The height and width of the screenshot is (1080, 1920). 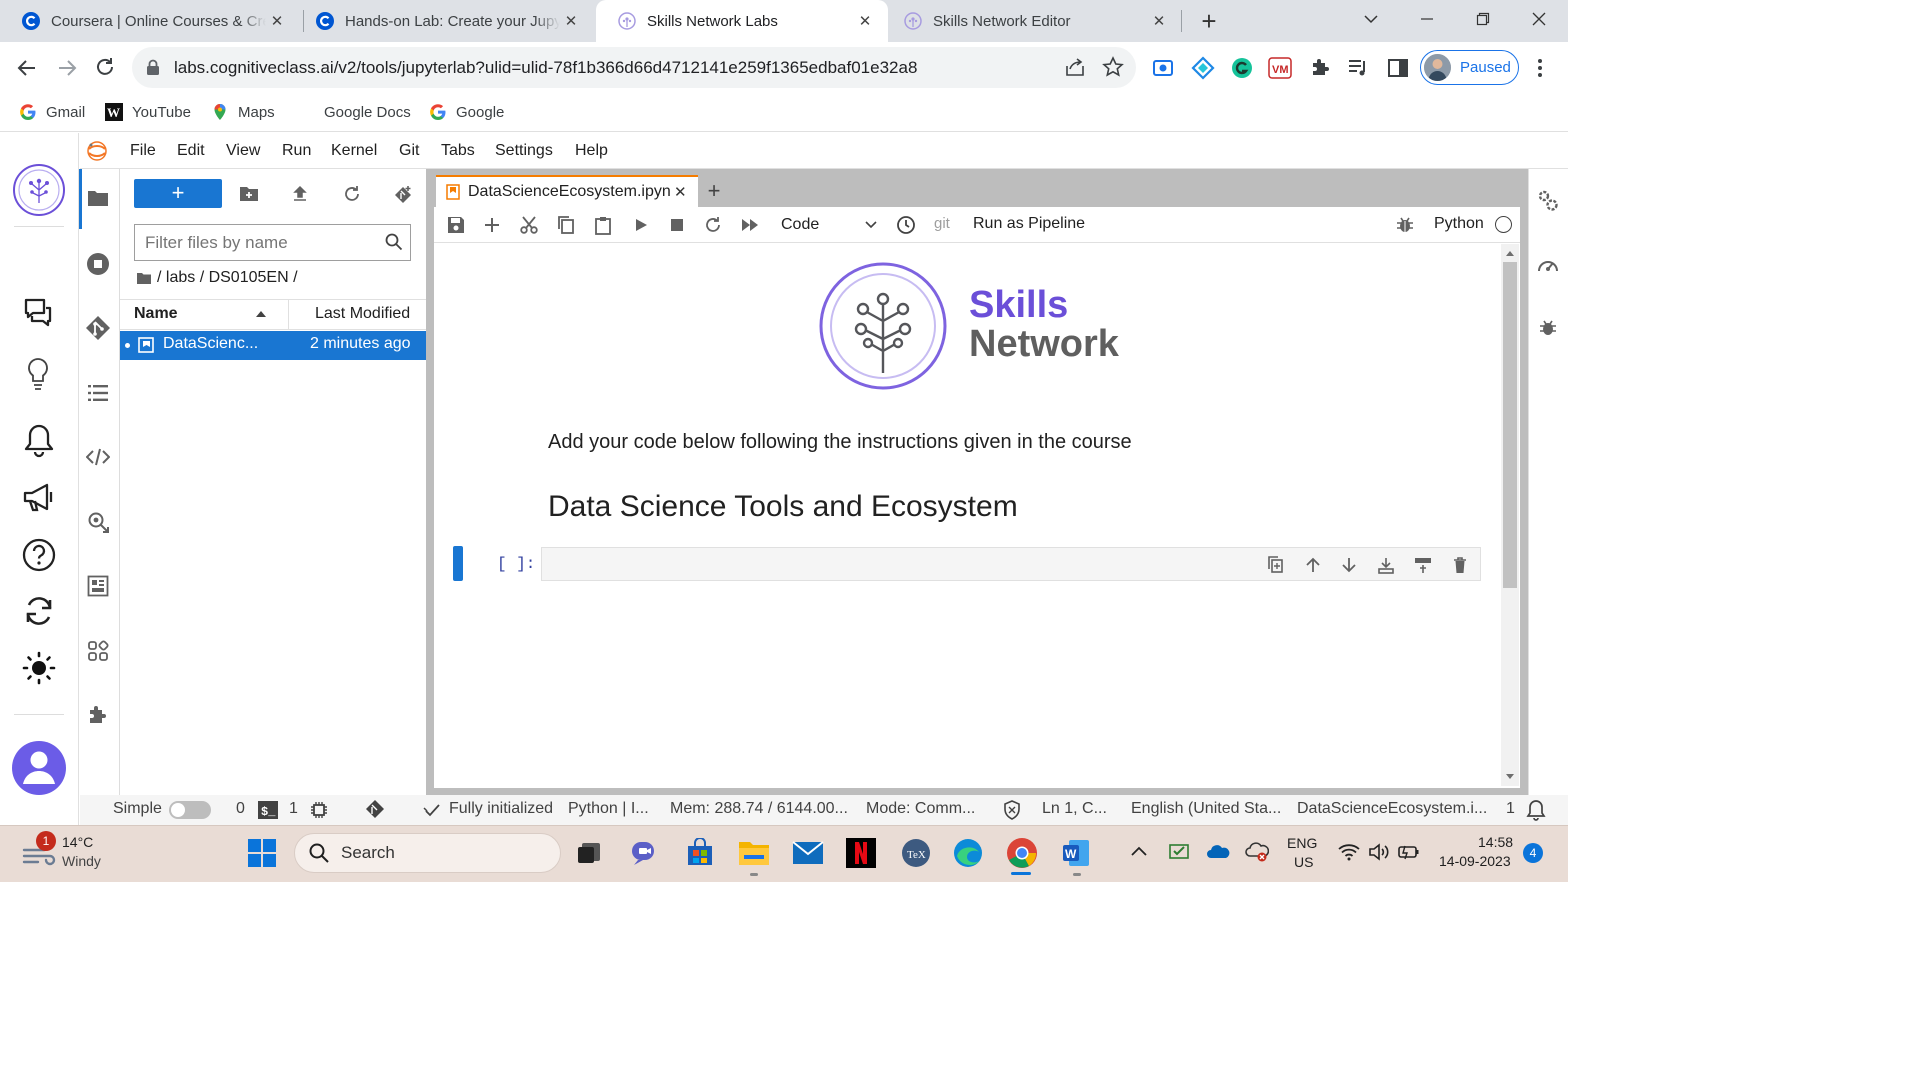 What do you see at coordinates (1276, 565) in the screenshot?
I see `duplicate-cell-icon` at bounding box center [1276, 565].